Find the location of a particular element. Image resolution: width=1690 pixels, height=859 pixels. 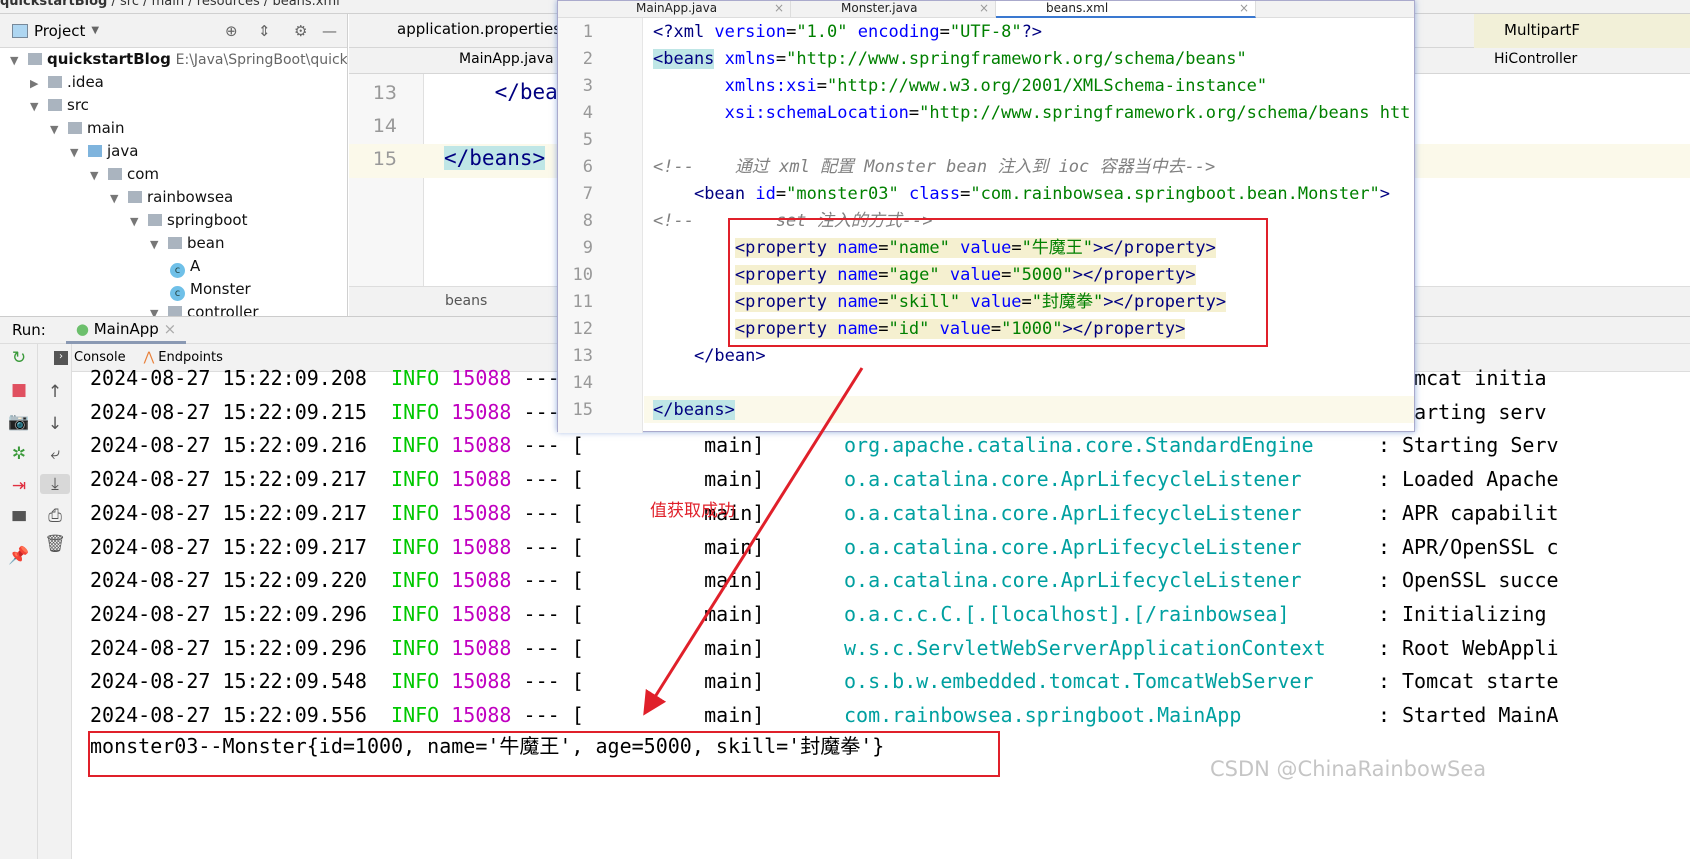

annotation-arrow is located at coordinates (753, 541).